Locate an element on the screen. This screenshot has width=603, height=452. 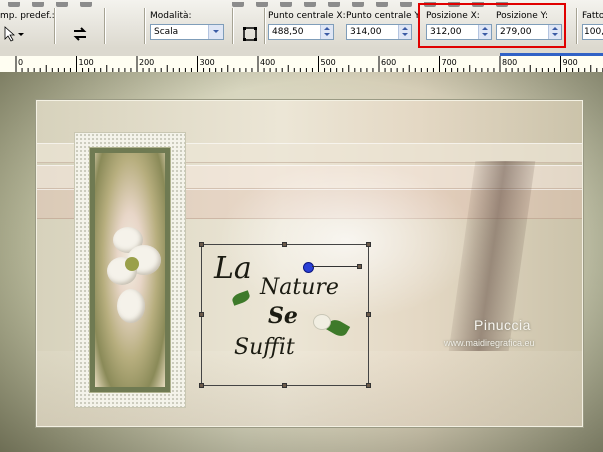
selection-box: La Nature Se Suffit is located at coordinates (285, 315).